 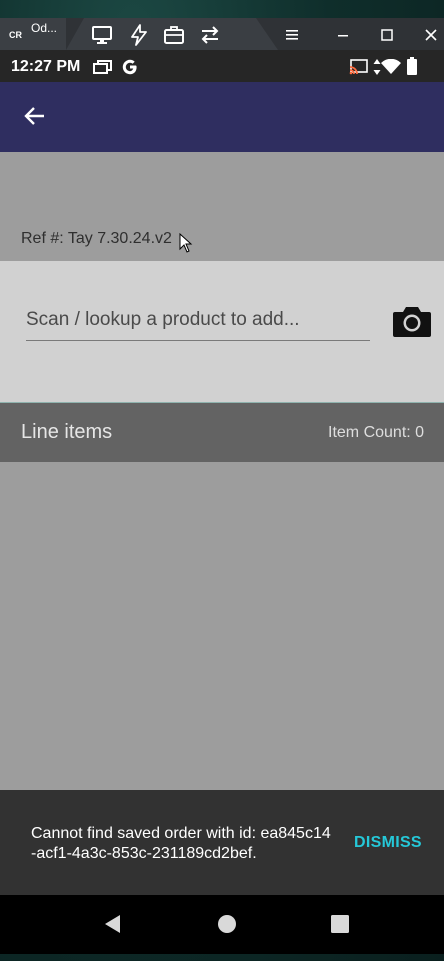 What do you see at coordinates (198, 320) in the screenshot?
I see `product-search-input` at bounding box center [198, 320].